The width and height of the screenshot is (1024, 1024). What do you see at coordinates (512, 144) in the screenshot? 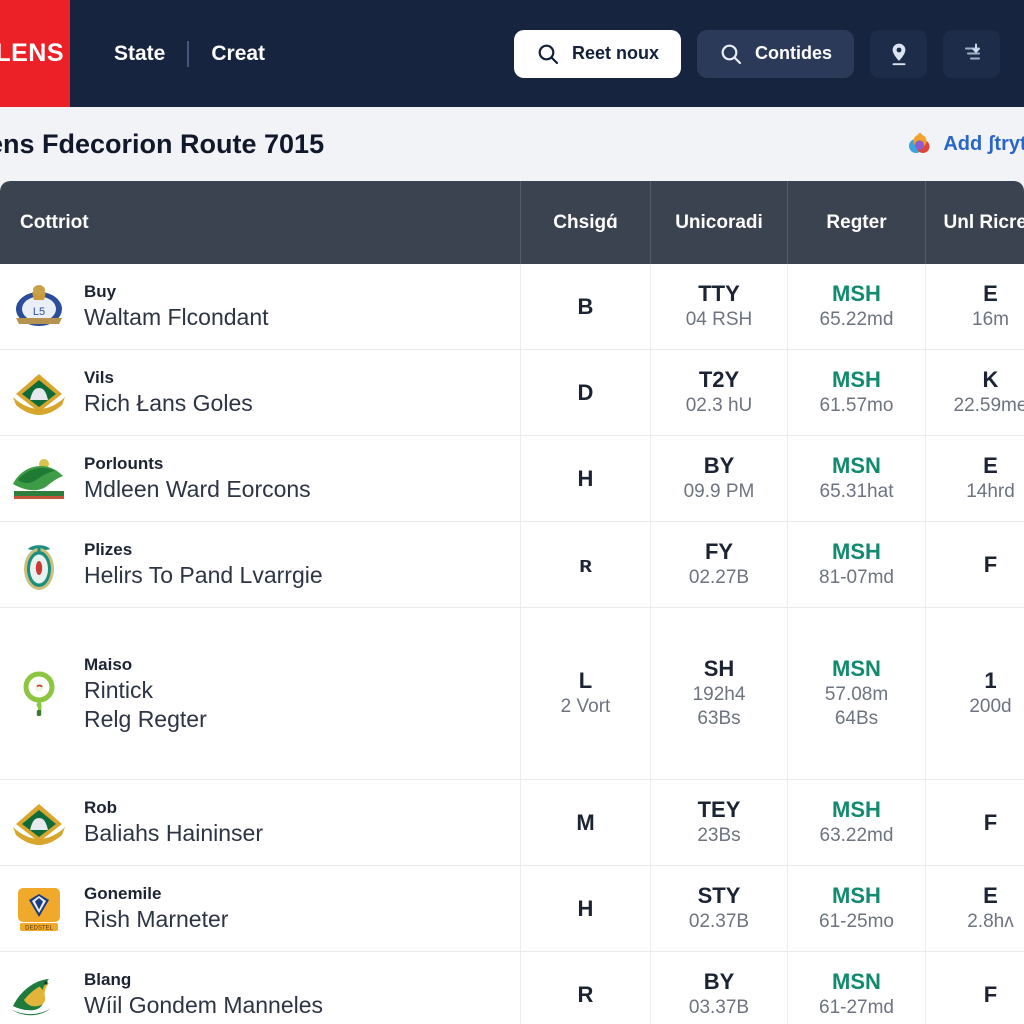
I see `page-titlebar: ens Fdecorion Route 7015 Add ʃtryted` at bounding box center [512, 144].